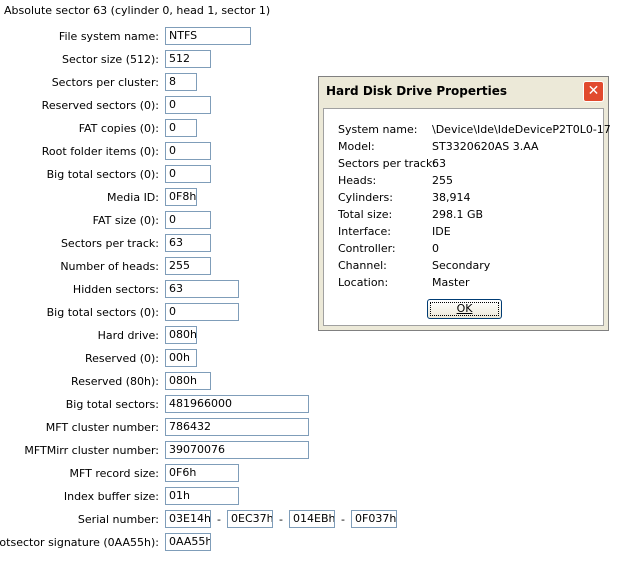 The image size is (633, 562). I want to click on ok-button: OK, so click(464, 309).